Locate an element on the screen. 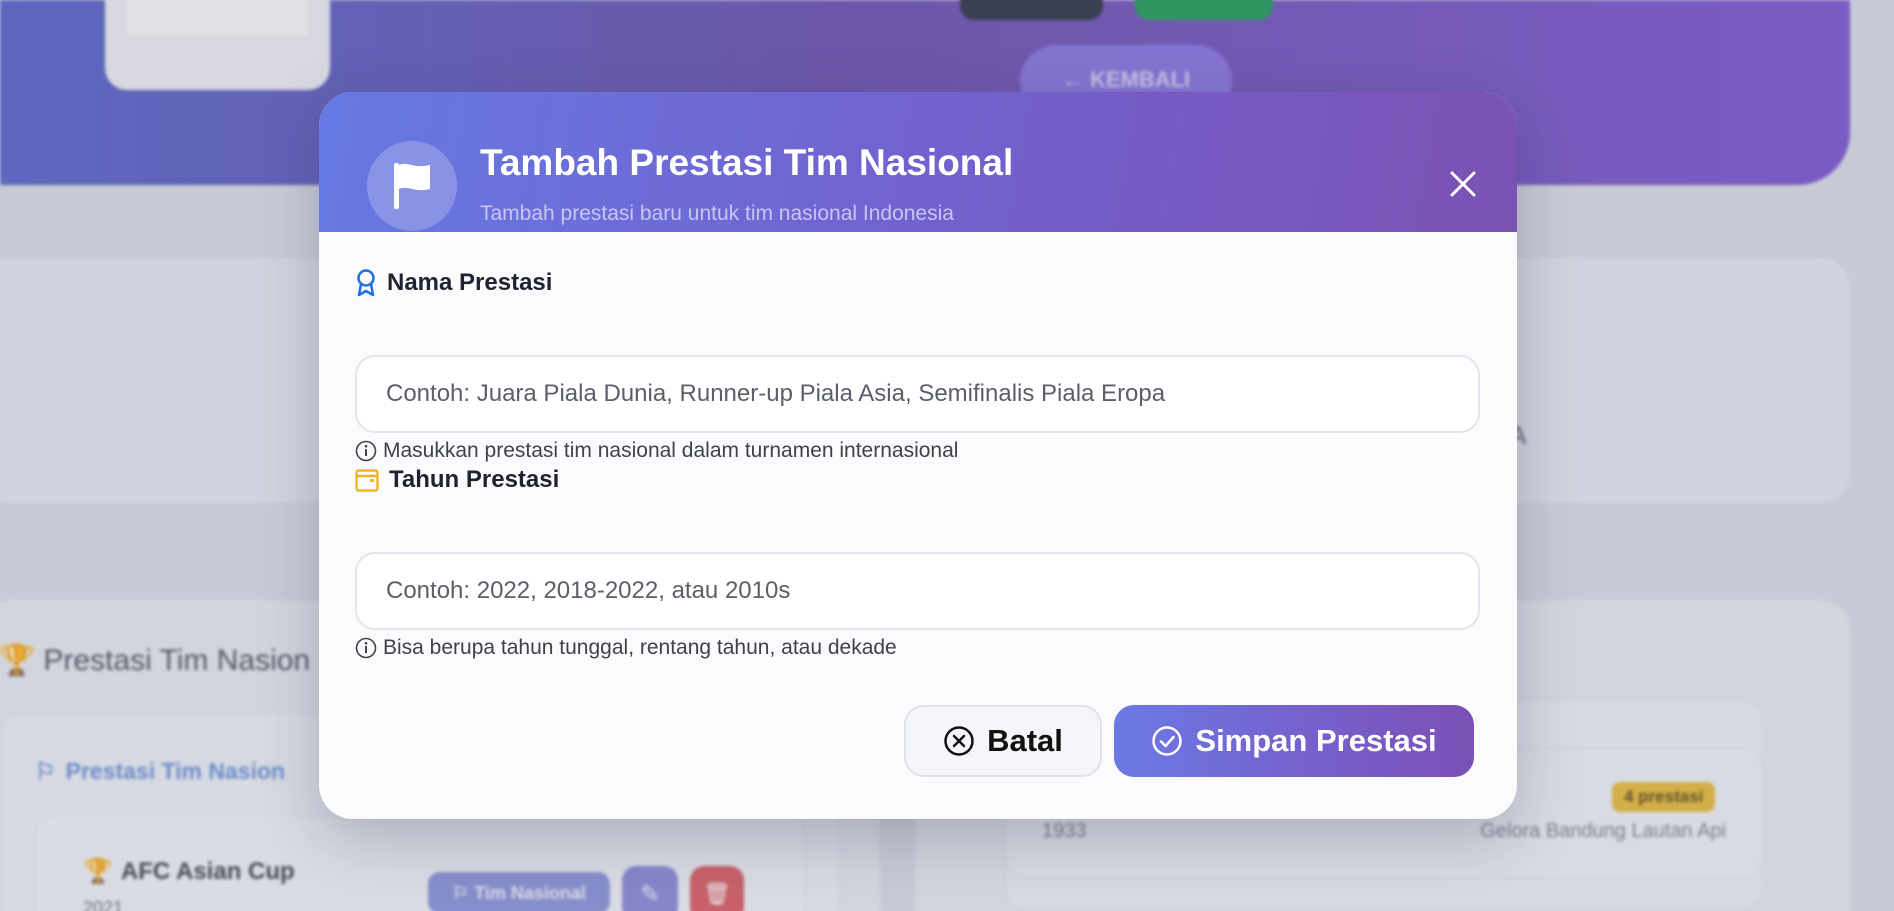  header-icon-badge is located at coordinates (412, 186).